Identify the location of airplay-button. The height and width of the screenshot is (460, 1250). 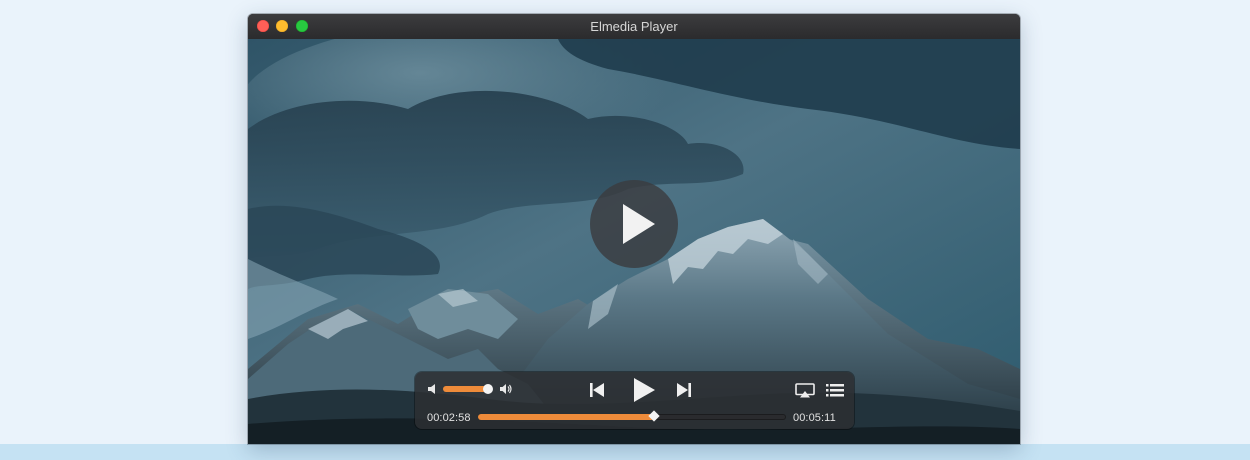
(805, 390).